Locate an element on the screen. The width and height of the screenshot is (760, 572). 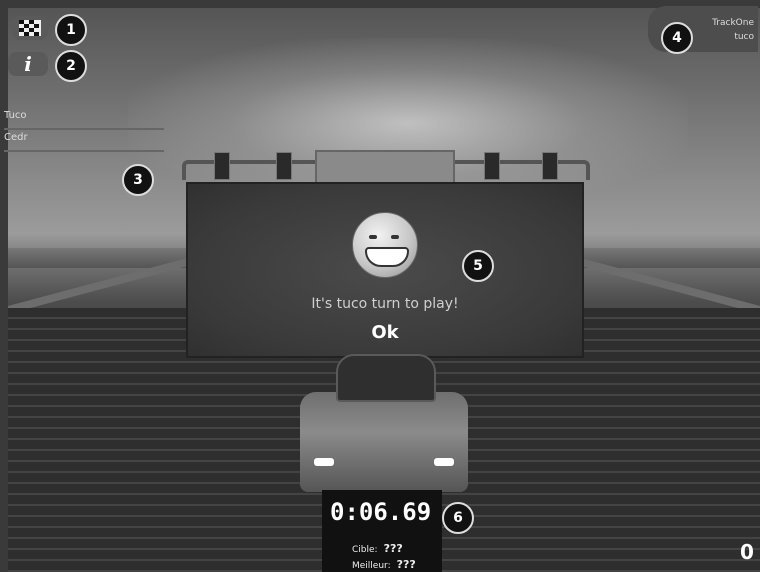
player-car is located at coordinates (384, 424).